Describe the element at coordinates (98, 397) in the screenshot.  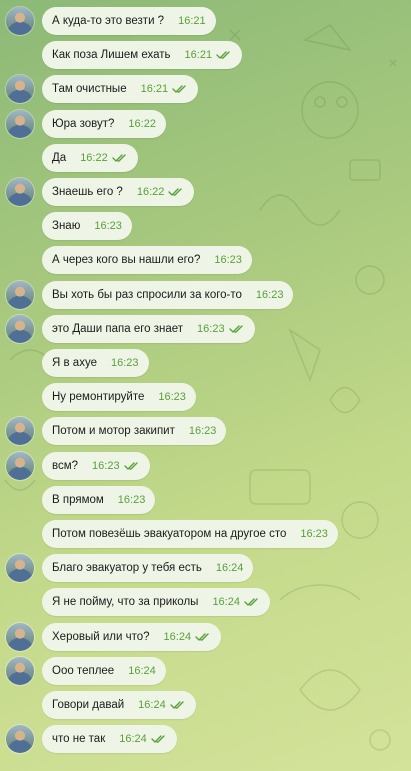
I see `message-text: Ну ремонтируйте` at that location.